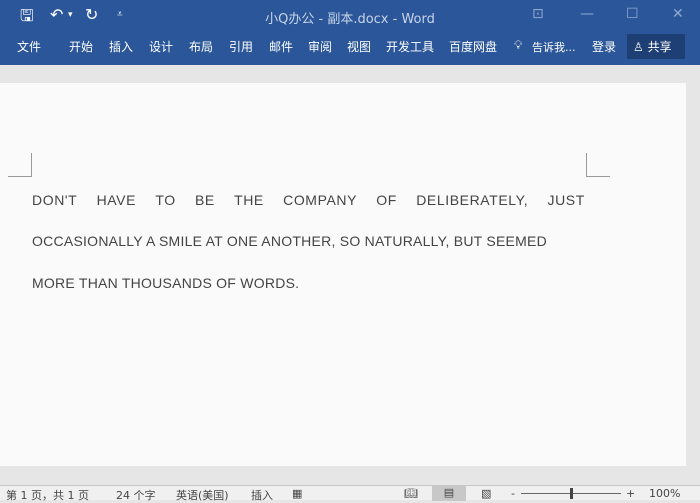  Describe the element at coordinates (587, 14) in the screenshot. I see `minimize-button: —` at that location.